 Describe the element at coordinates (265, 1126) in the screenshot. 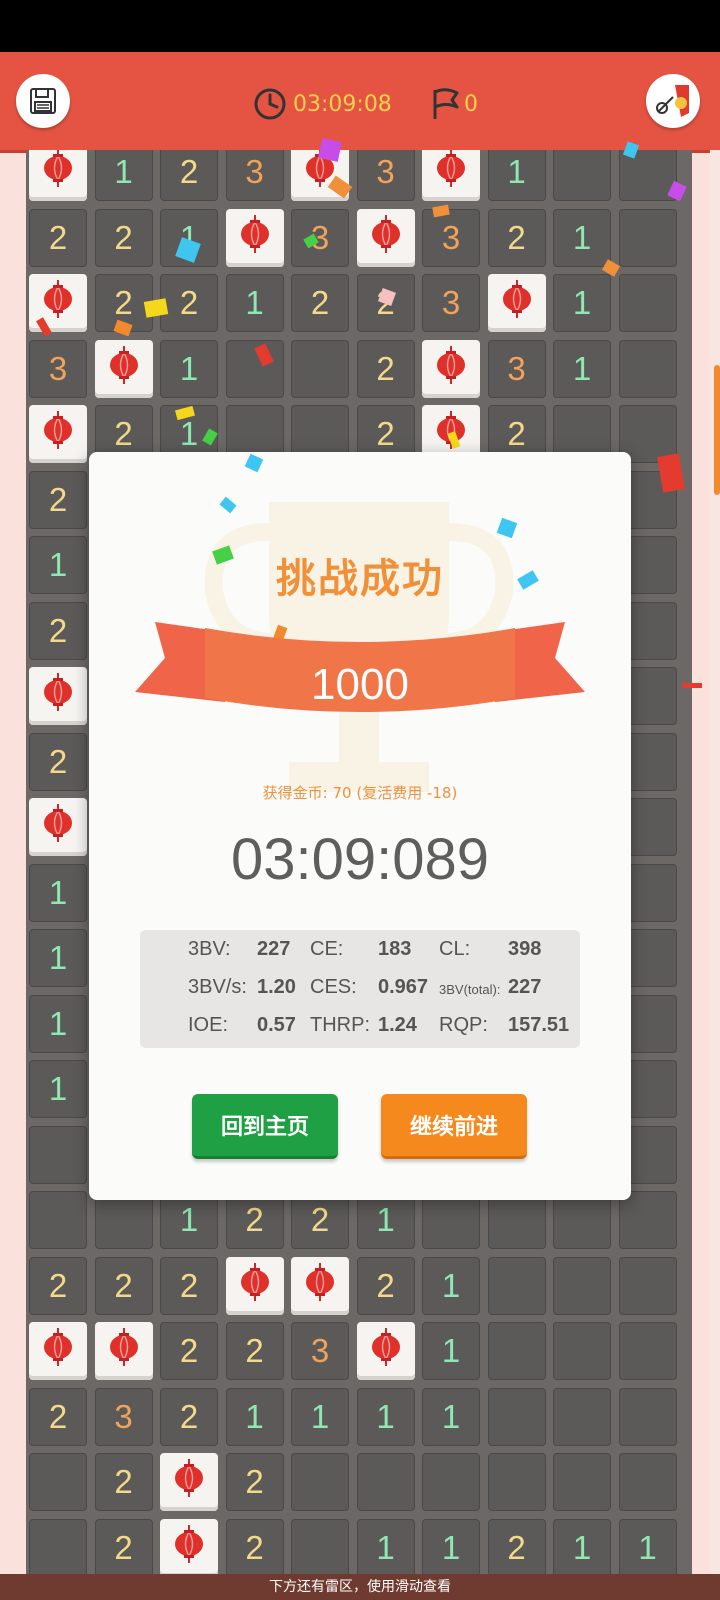

I see `home-button: 回到主页` at that location.